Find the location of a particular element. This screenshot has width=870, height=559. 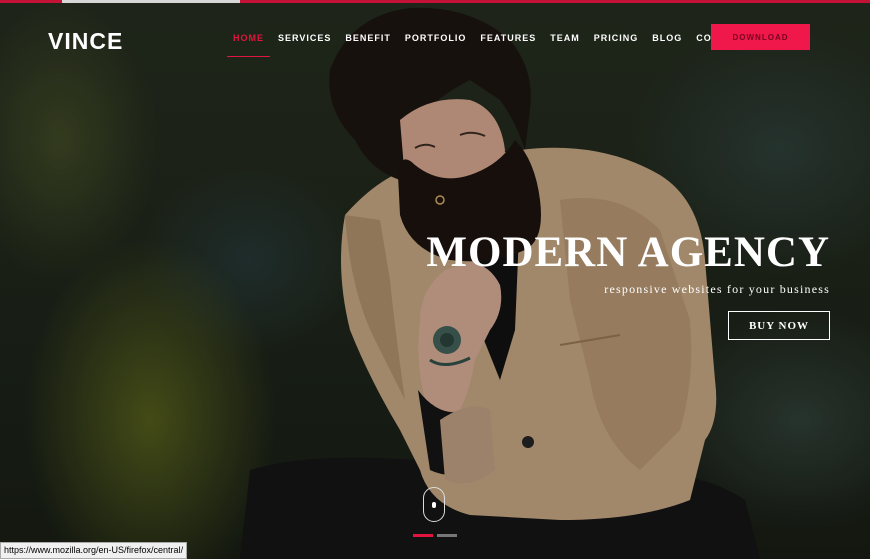

nav-item-benefit: BENEFIT is located at coordinates (368, 44).